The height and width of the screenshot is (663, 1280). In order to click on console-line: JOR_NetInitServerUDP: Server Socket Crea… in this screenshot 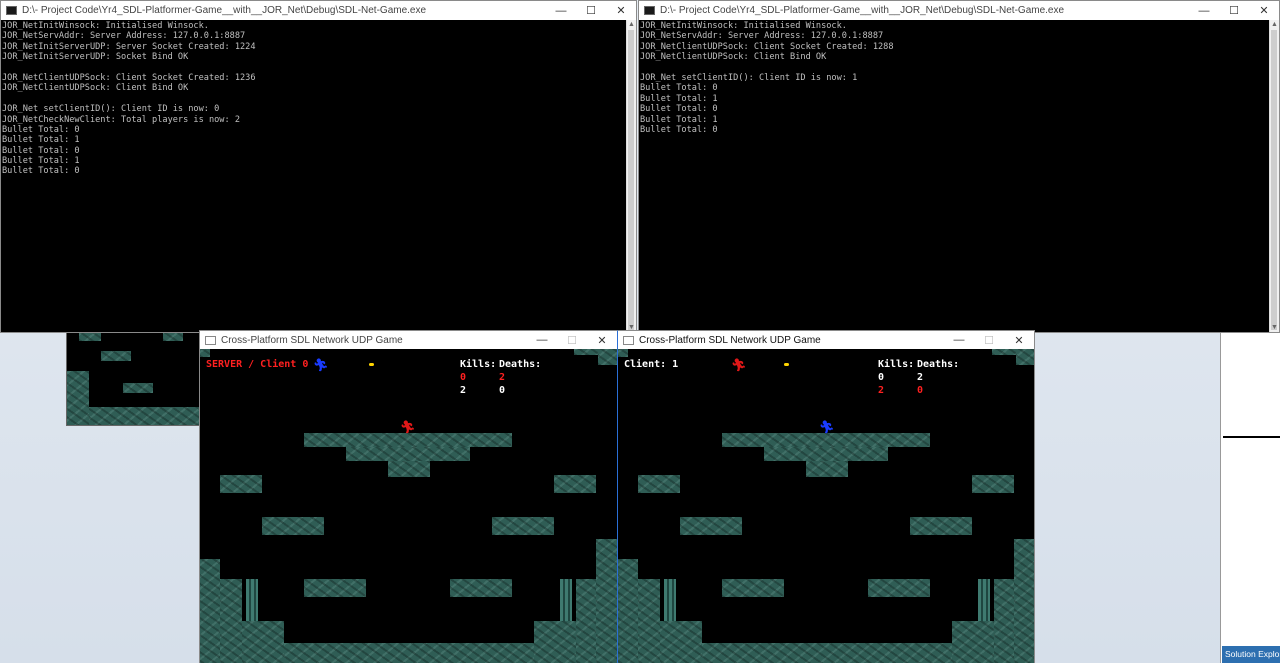, I will do `click(129, 46)`.